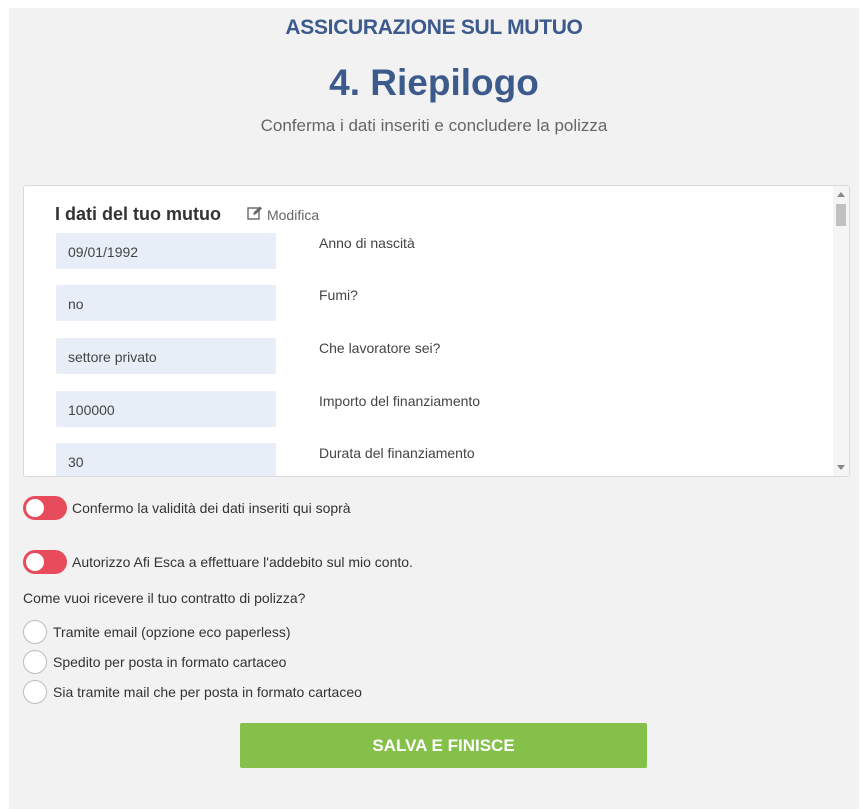  What do you see at coordinates (45, 562) in the screenshot?
I see `debit-authorization-toggle` at bounding box center [45, 562].